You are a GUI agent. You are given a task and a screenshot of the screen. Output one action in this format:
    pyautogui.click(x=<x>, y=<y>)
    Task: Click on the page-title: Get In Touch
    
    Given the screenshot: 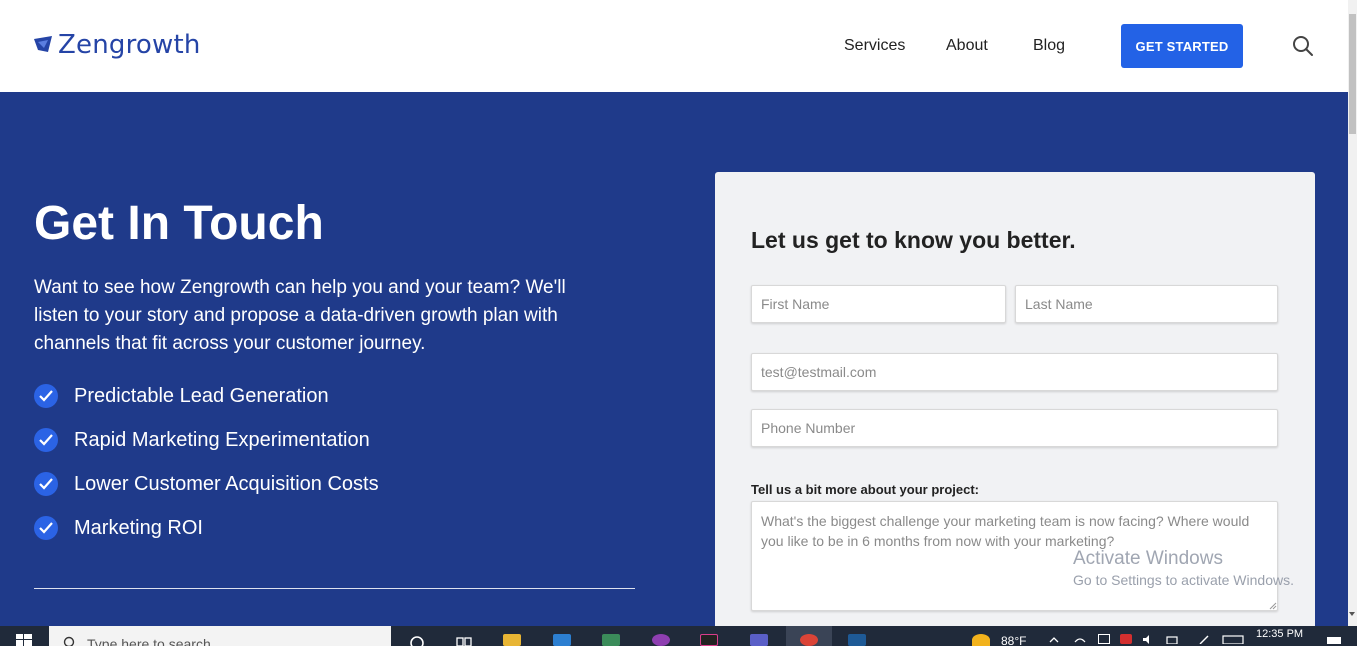 What is the action you would take?
    pyautogui.click(x=179, y=223)
    